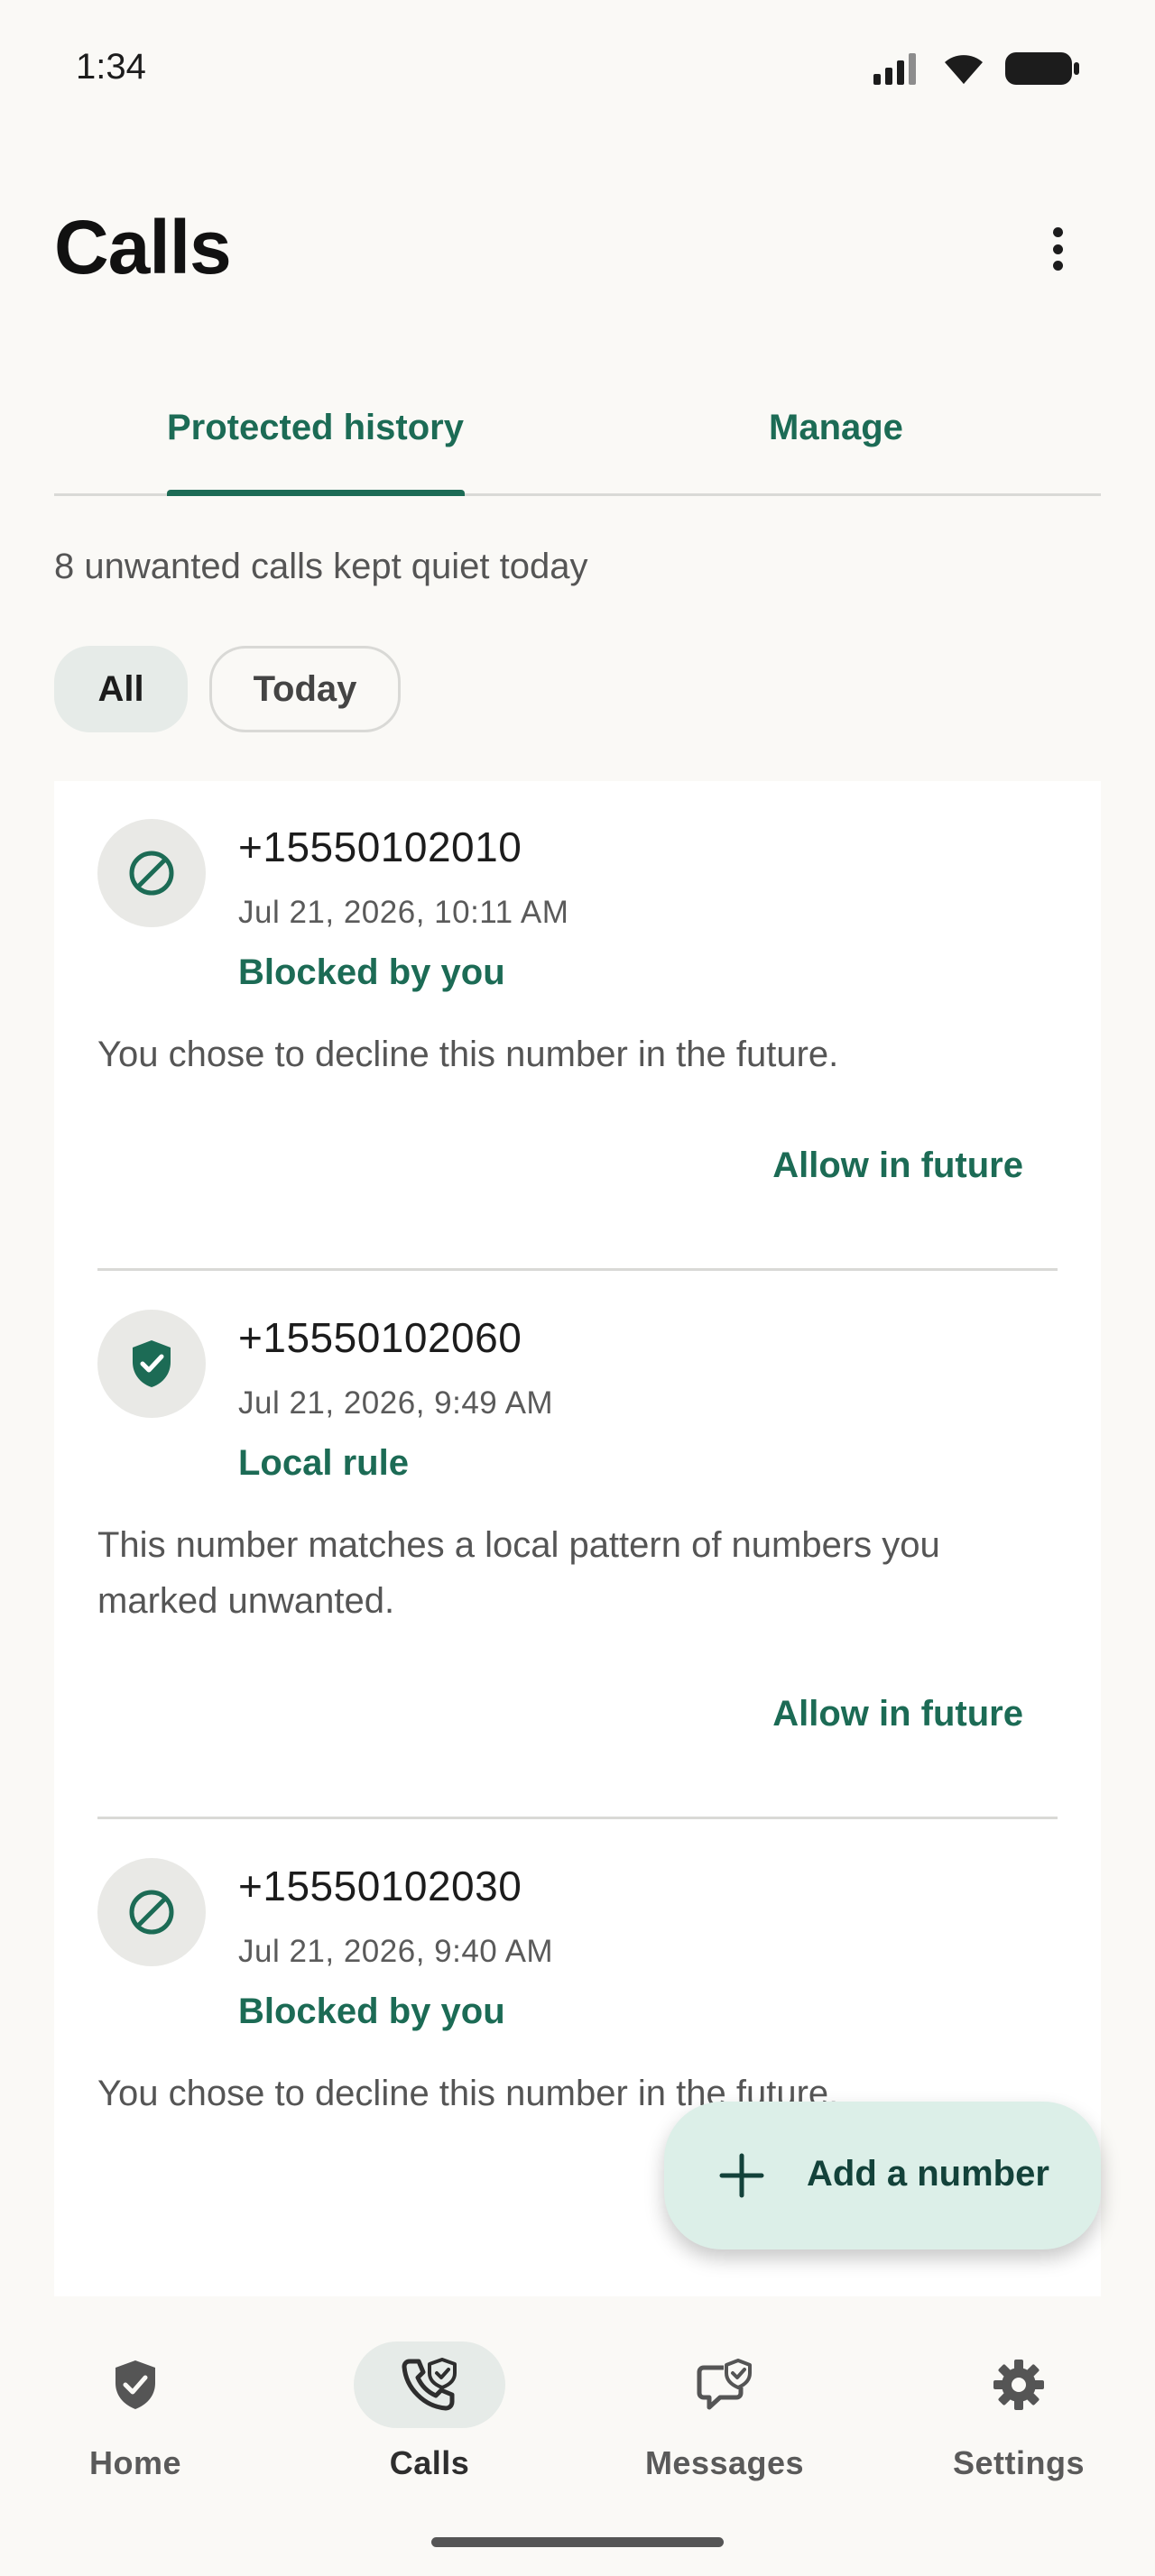 The width and height of the screenshot is (1155, 2576). I want to click on add-number-button: Add a number, so click(882, 2175).